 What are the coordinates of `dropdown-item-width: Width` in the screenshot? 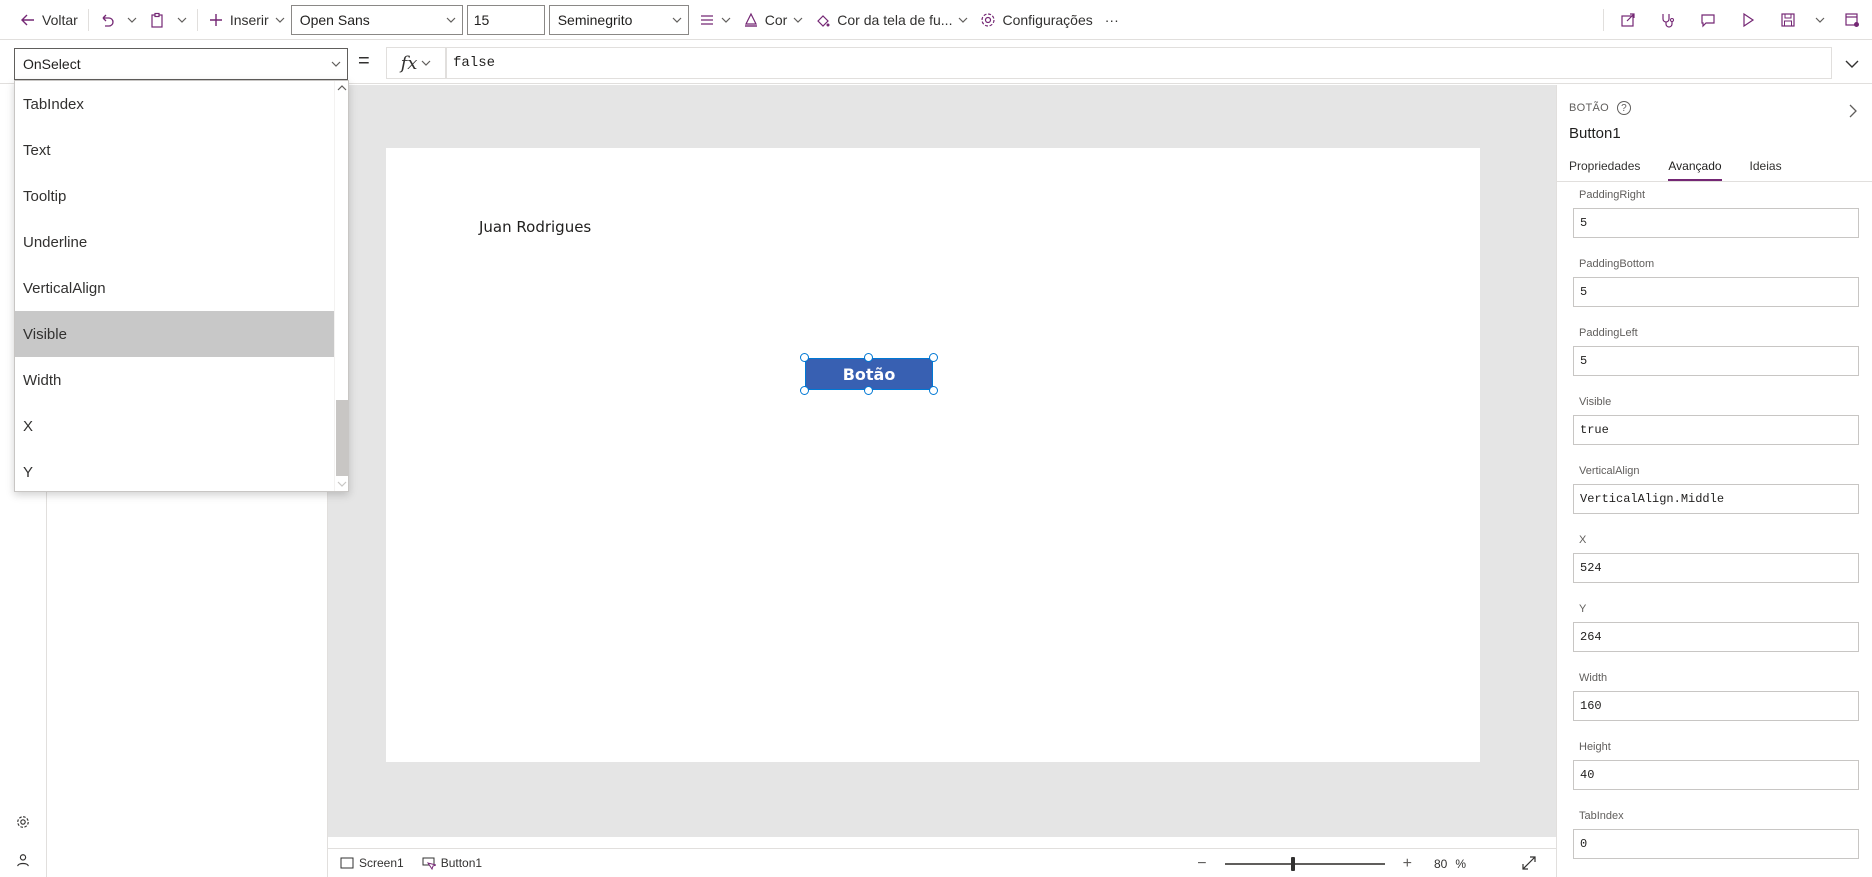 It's located at (175, 380).